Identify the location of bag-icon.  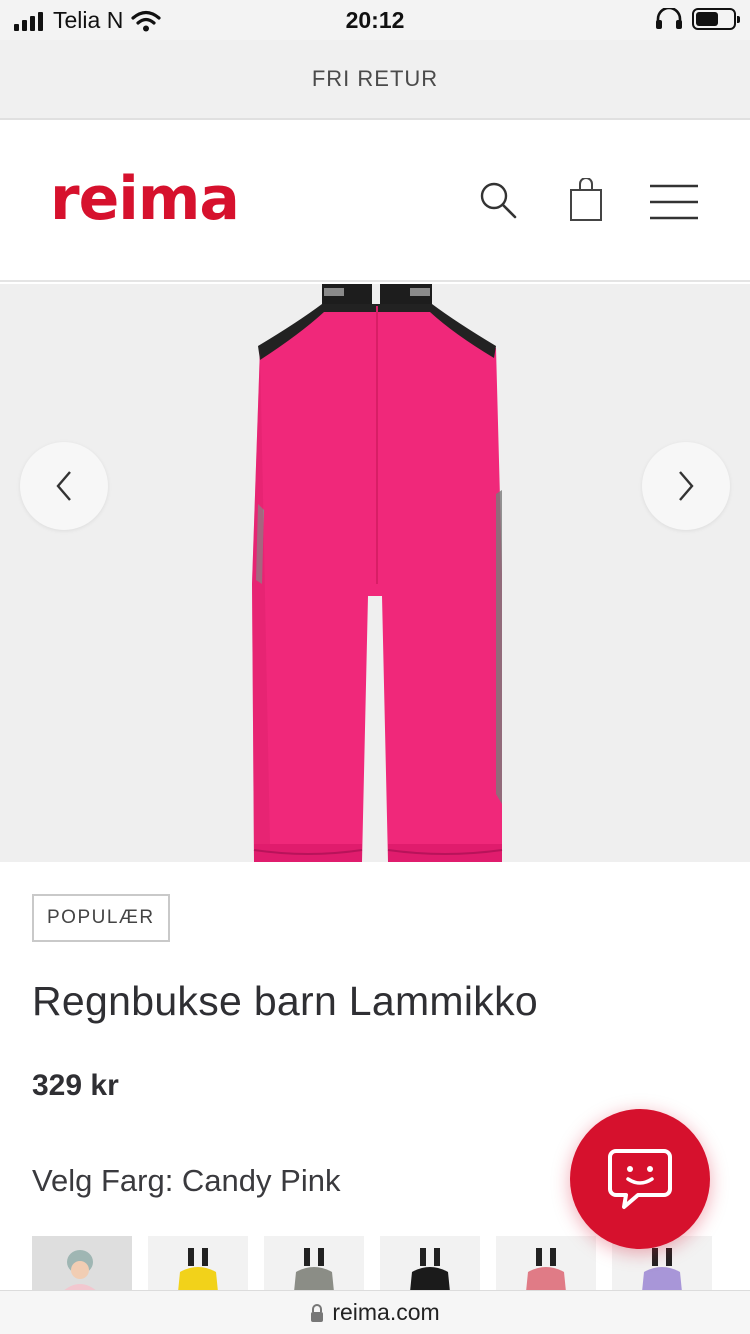
(586, 200).